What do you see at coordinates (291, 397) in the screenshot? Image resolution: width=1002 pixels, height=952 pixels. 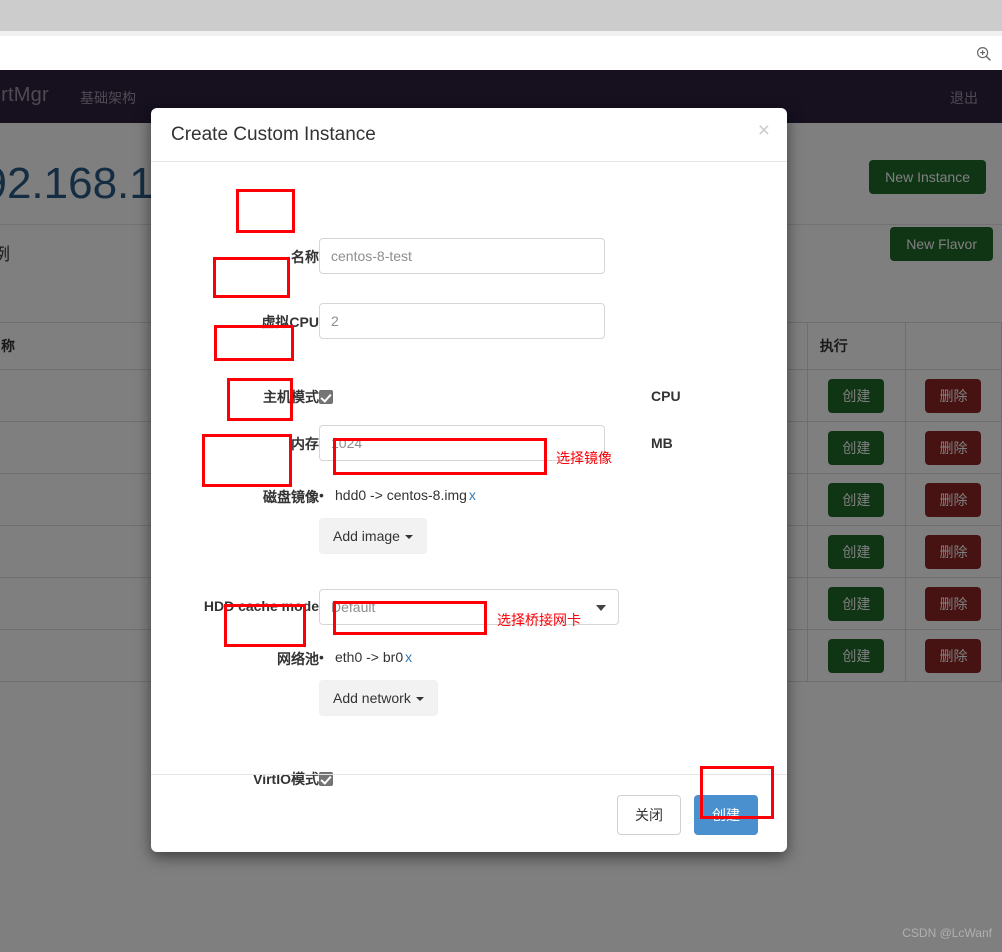 I see `label-host-model: 主机模式` at bounding box center [291, 397].